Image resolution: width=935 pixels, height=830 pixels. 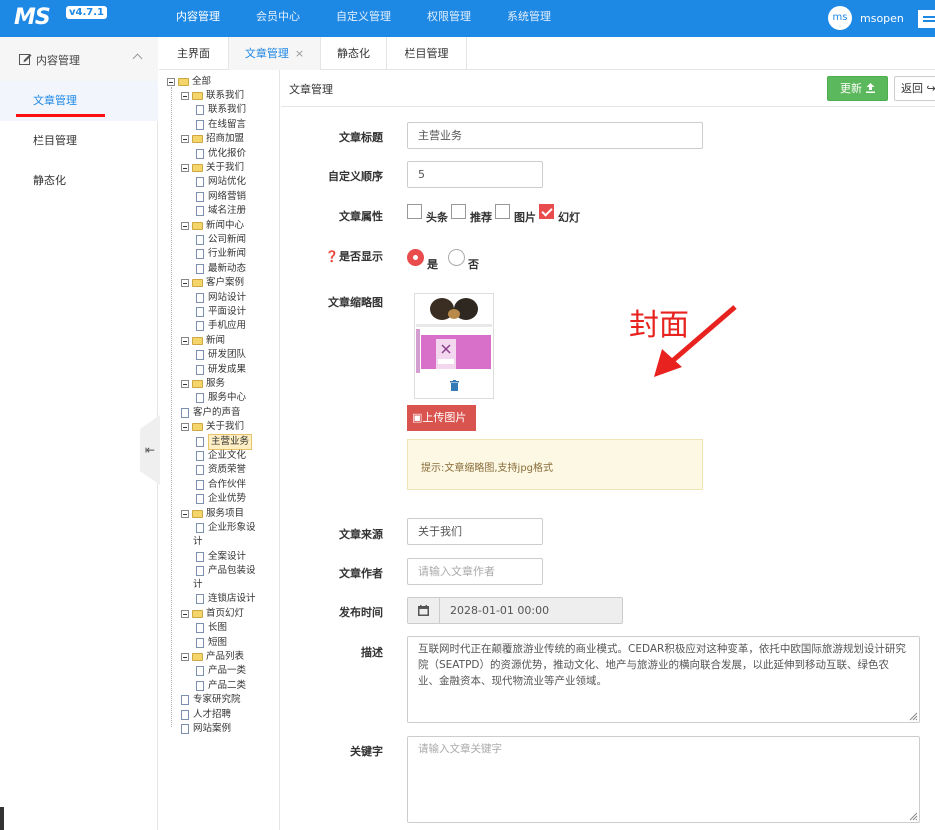 I want to click on tree-node: 研发成果, so click(x=221, y=370).